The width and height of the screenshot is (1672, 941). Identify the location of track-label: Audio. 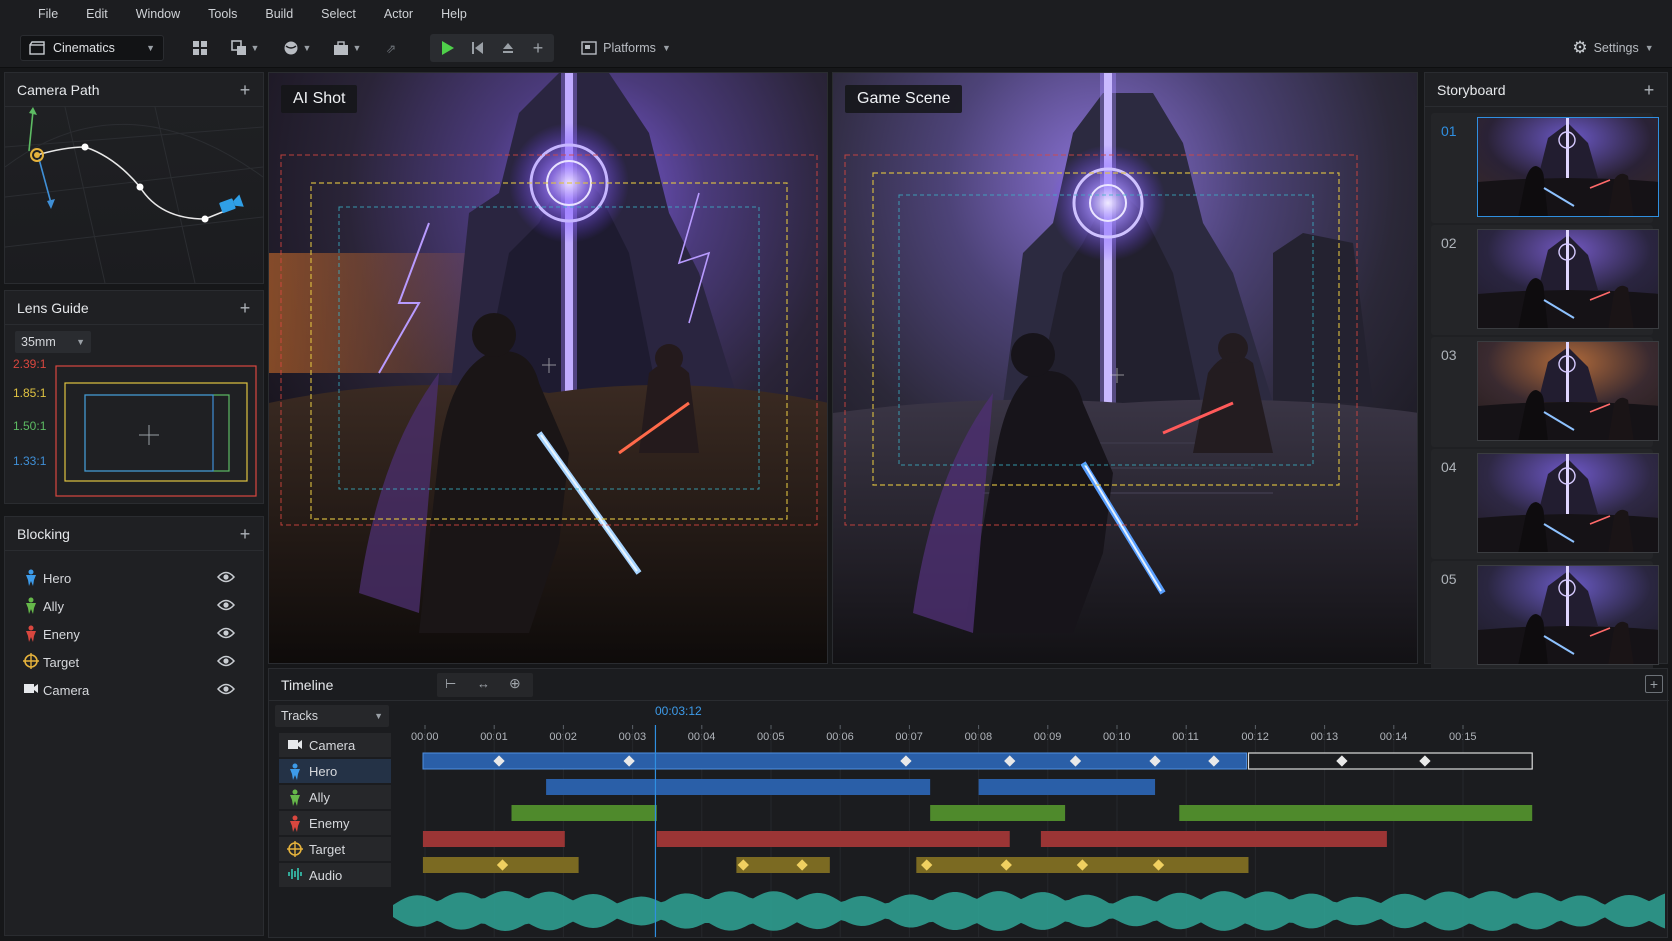
(326, 875).